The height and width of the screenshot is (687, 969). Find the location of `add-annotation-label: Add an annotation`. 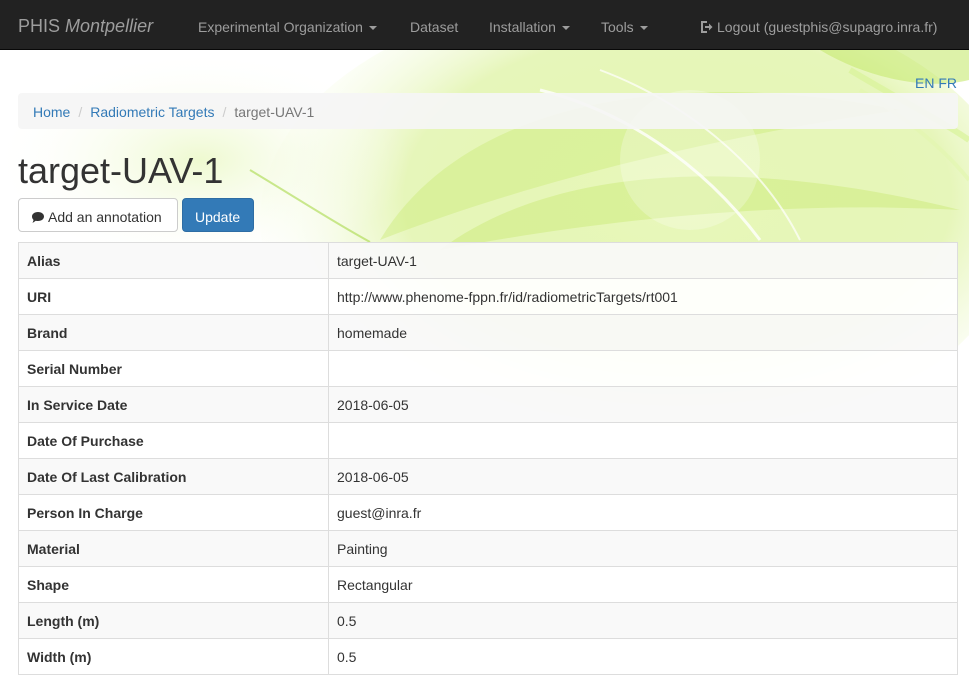

add-annotation-label: Add an annotation is located at coordinates (105, 217).